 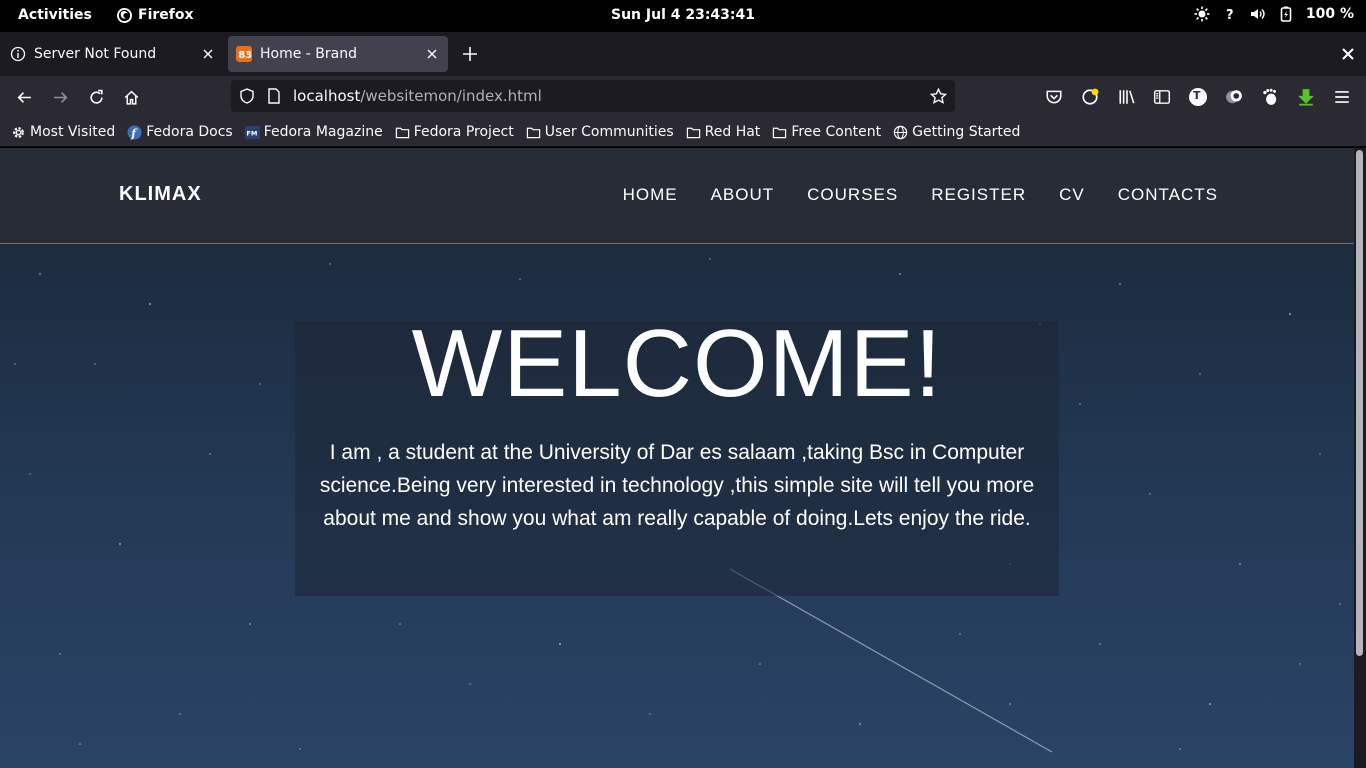 What do you see at coordinates (1072, 195) in the screenshot?
I see `nav-cv: CV` at bounding box center [1072, 195].